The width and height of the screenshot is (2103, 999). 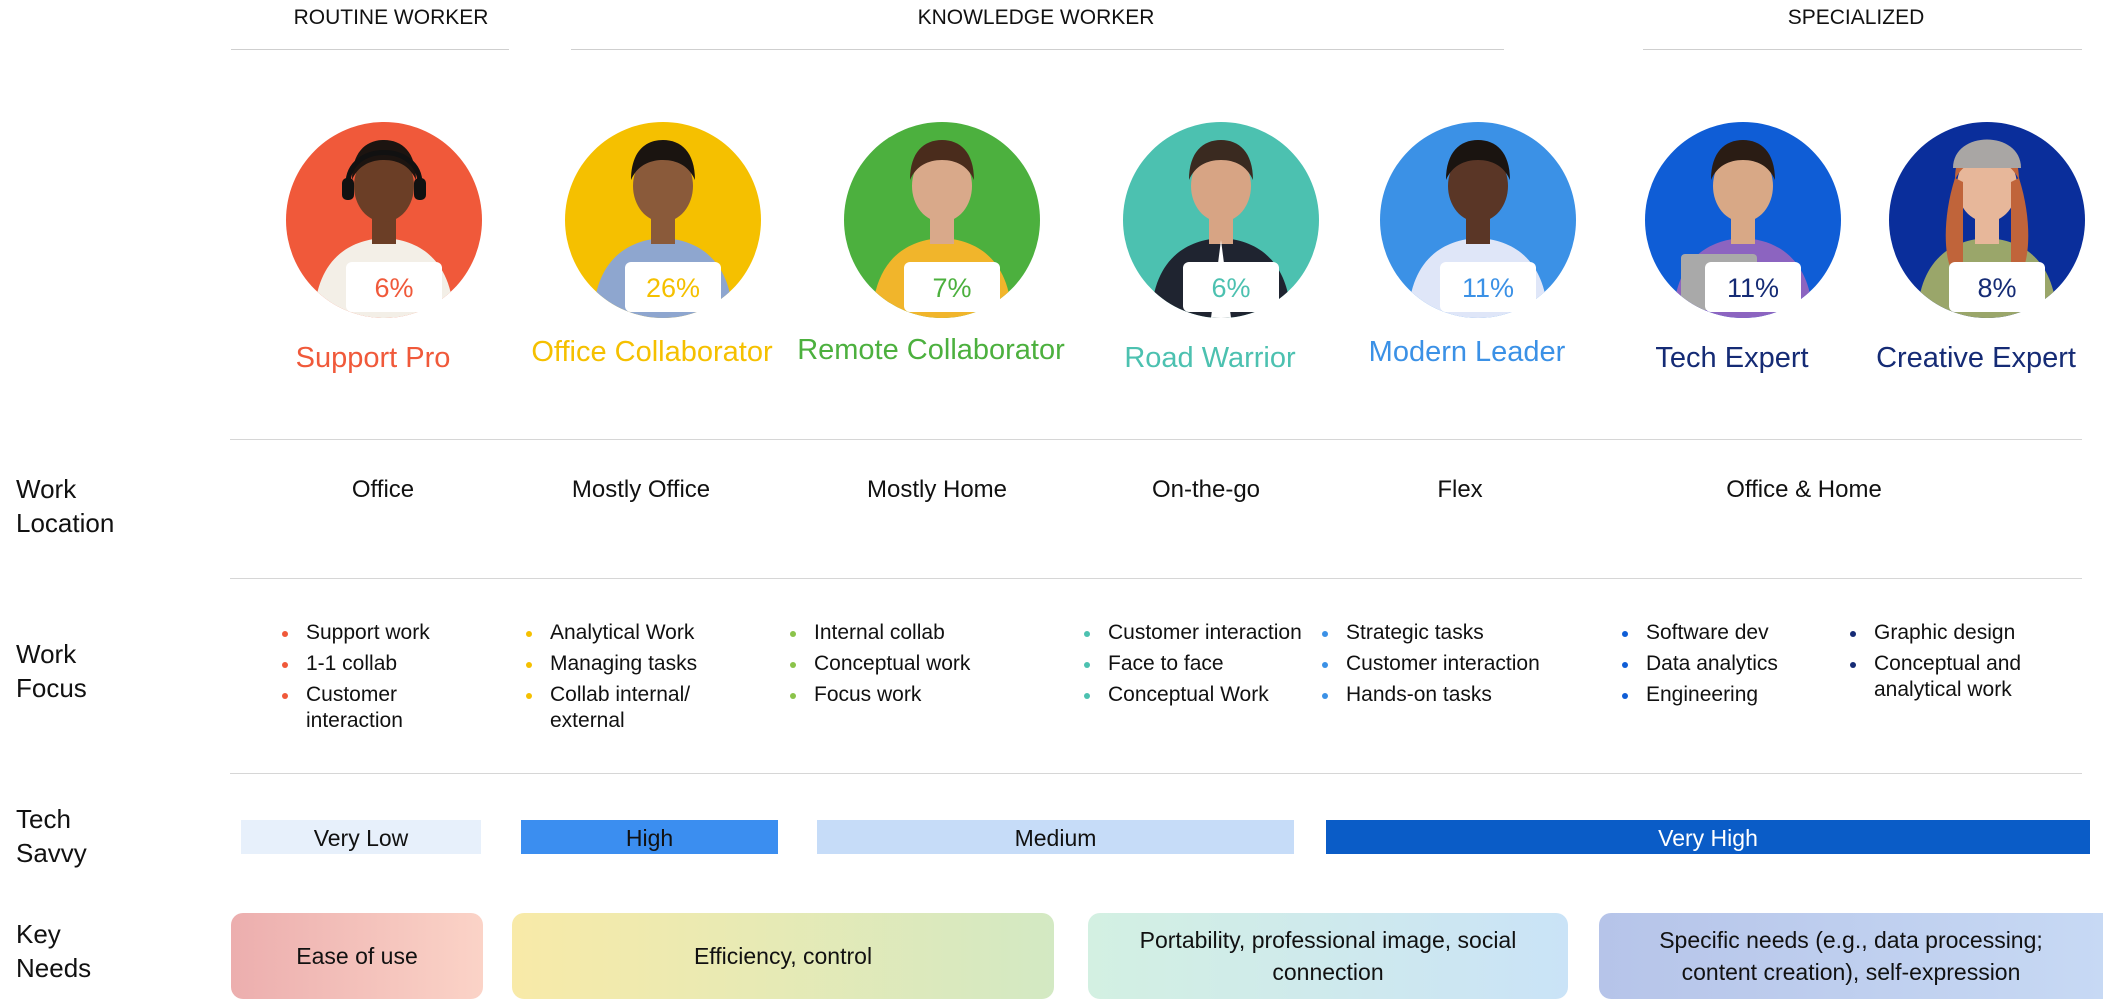 I want to click on category-specialized: SPECIALIZED, so click(x=1856, y=17).